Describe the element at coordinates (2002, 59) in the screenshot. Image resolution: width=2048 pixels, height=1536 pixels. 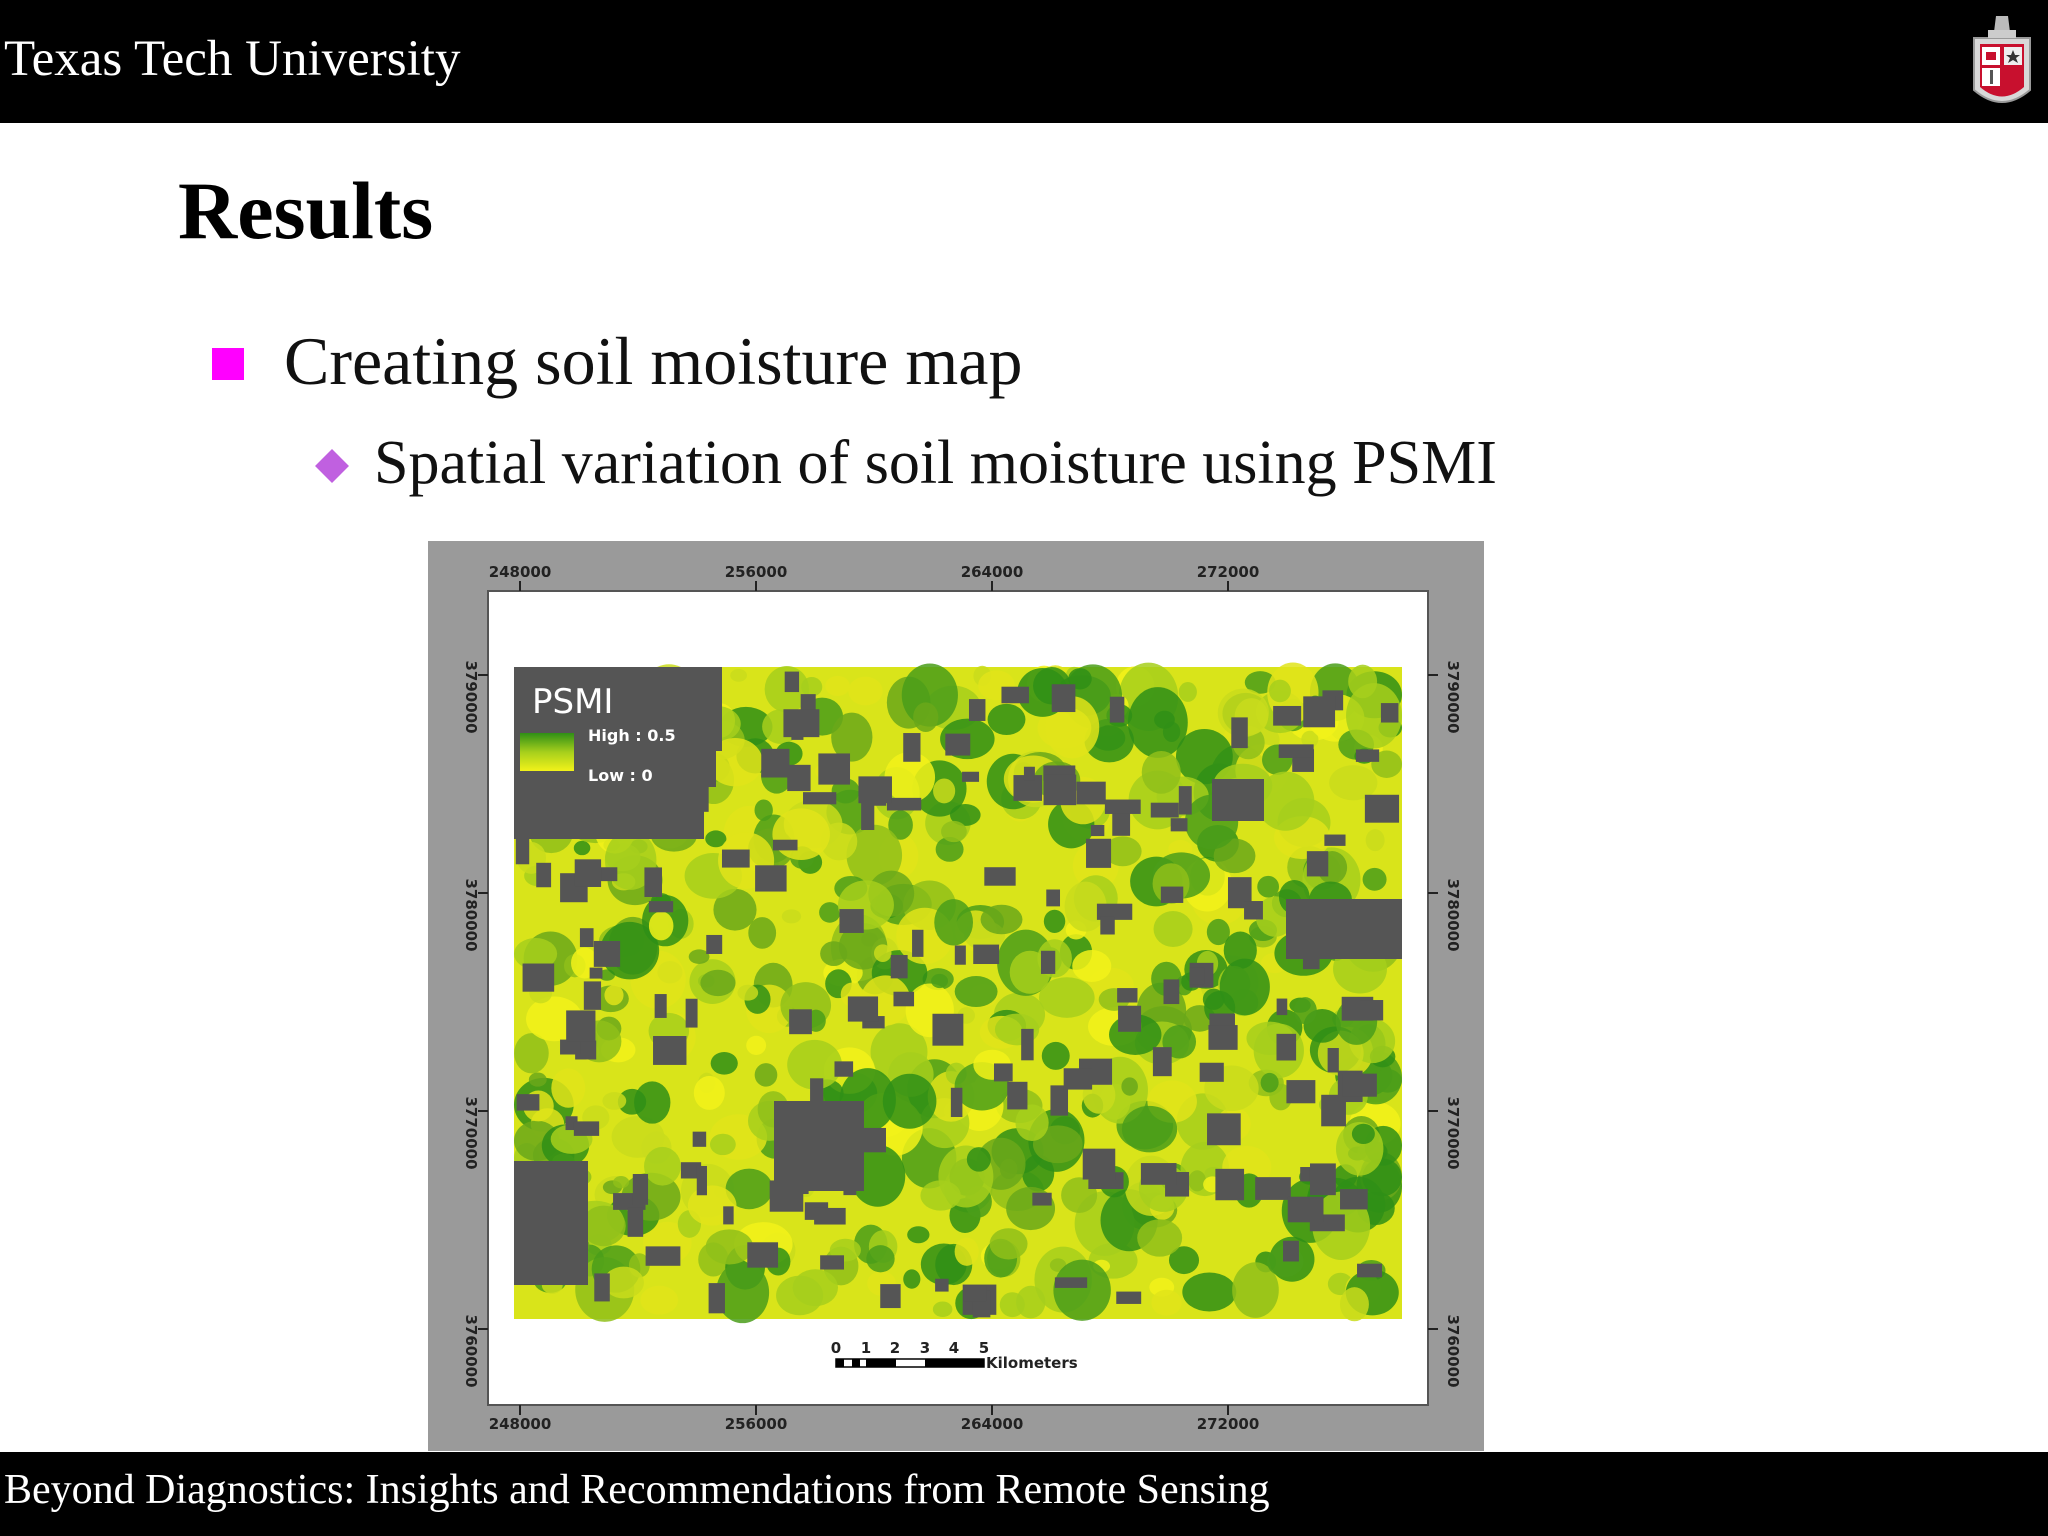
I see `university-seal-icon` at that location.